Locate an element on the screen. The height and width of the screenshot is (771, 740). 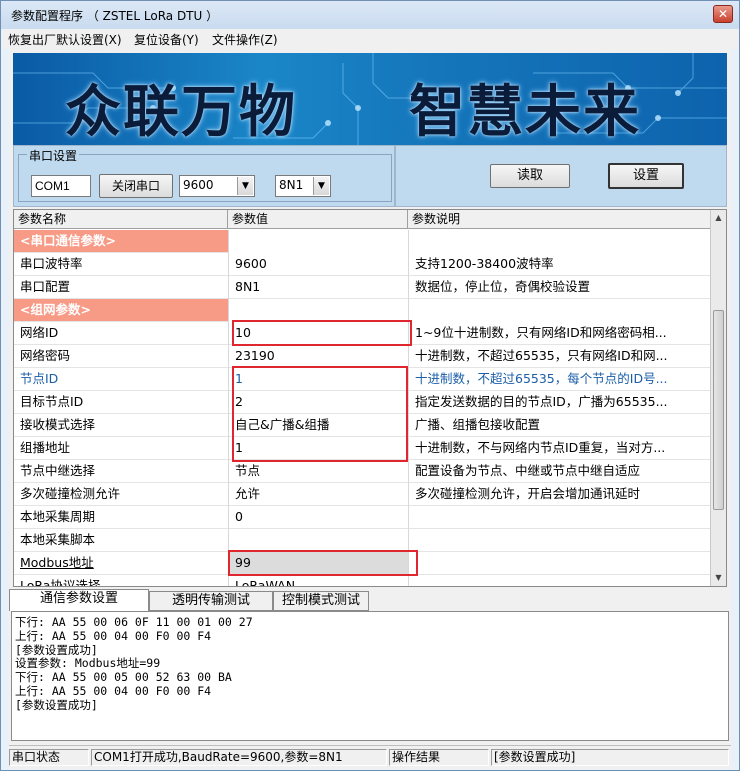
table-row: 串口波特率 9600 支持1200-38400波特率 is located at coordinates (363, 264).